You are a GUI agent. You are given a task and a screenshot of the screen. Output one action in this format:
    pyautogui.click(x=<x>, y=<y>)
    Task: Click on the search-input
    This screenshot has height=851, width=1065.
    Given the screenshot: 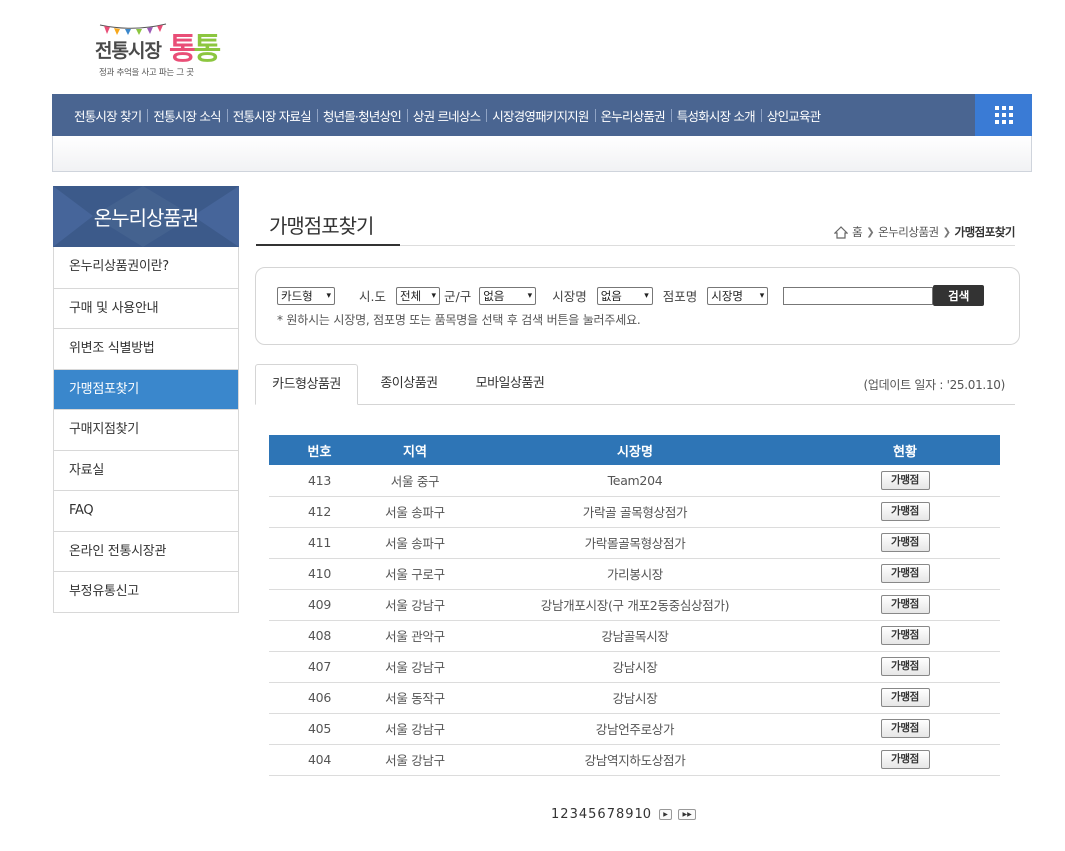 What is the action you would take?
    pyautogui.click(x=858, y=295)
    